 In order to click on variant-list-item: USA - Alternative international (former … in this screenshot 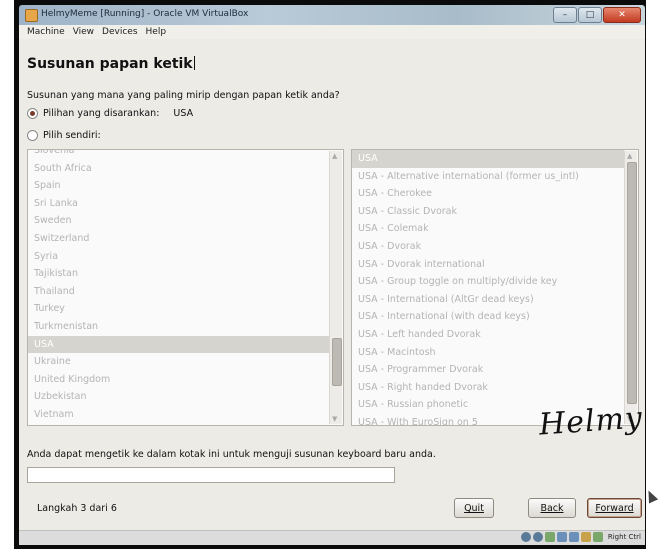, I will do `click(488, 177)`.